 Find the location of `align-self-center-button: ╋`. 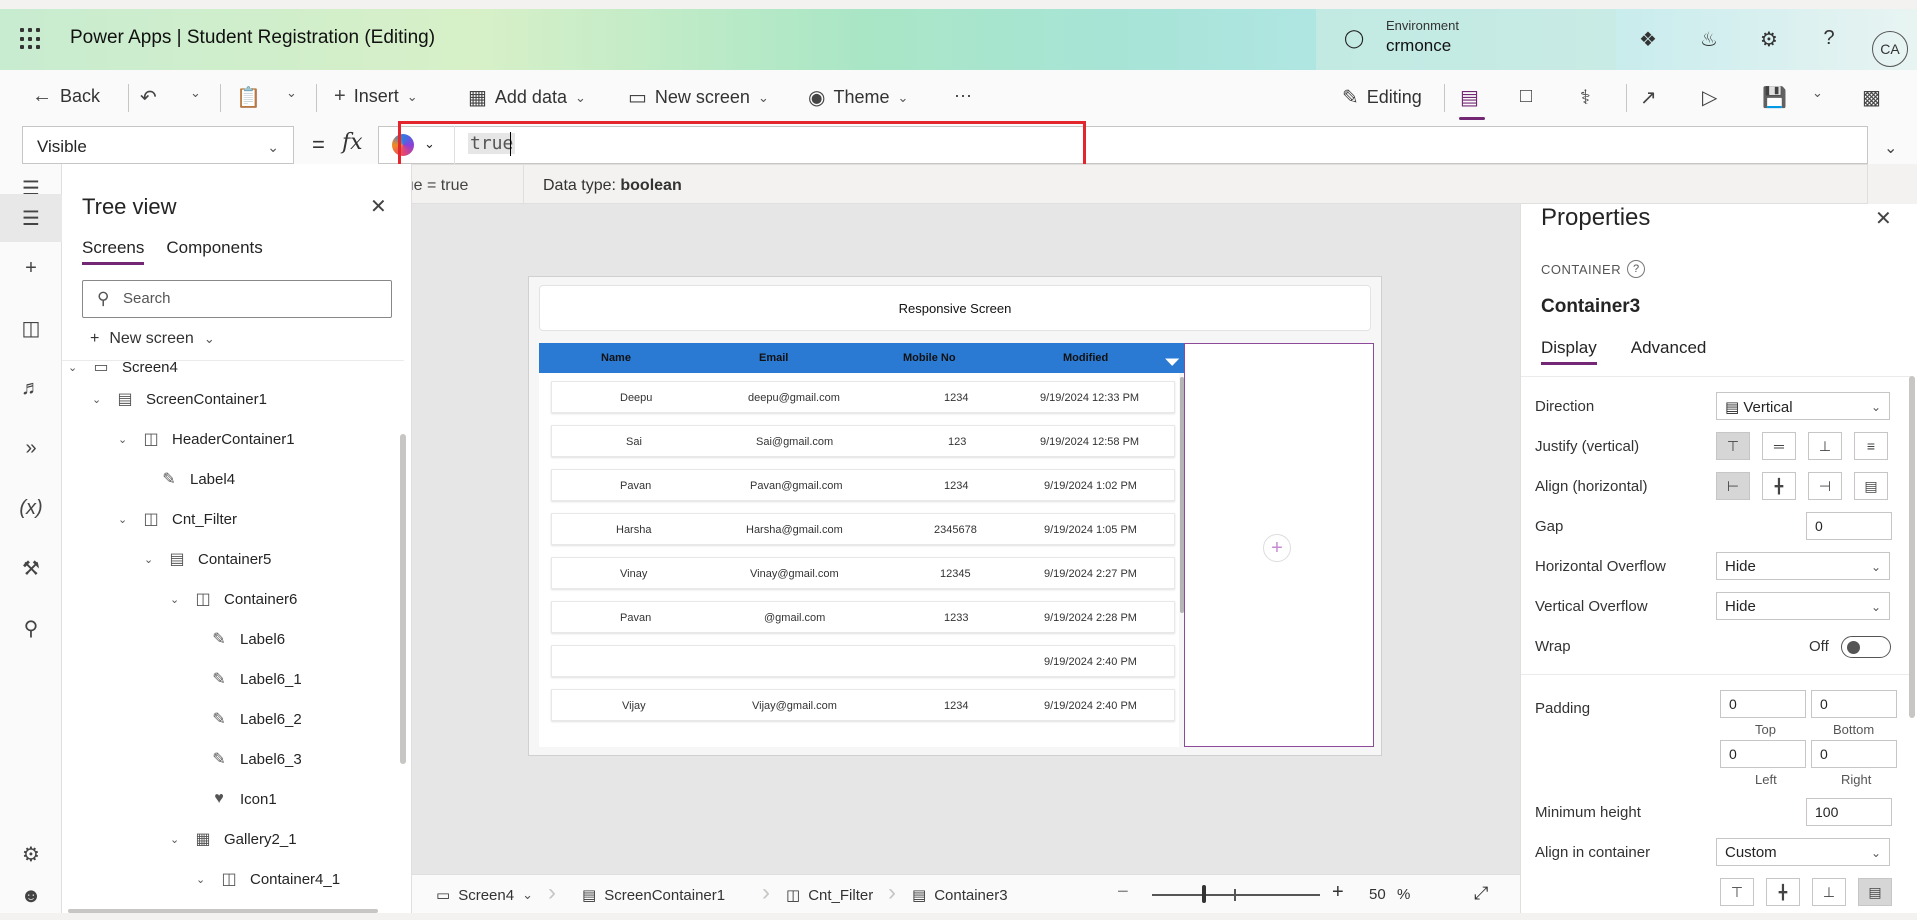

align-self-center-button: ╋ is located at coordinates (1783, 892).